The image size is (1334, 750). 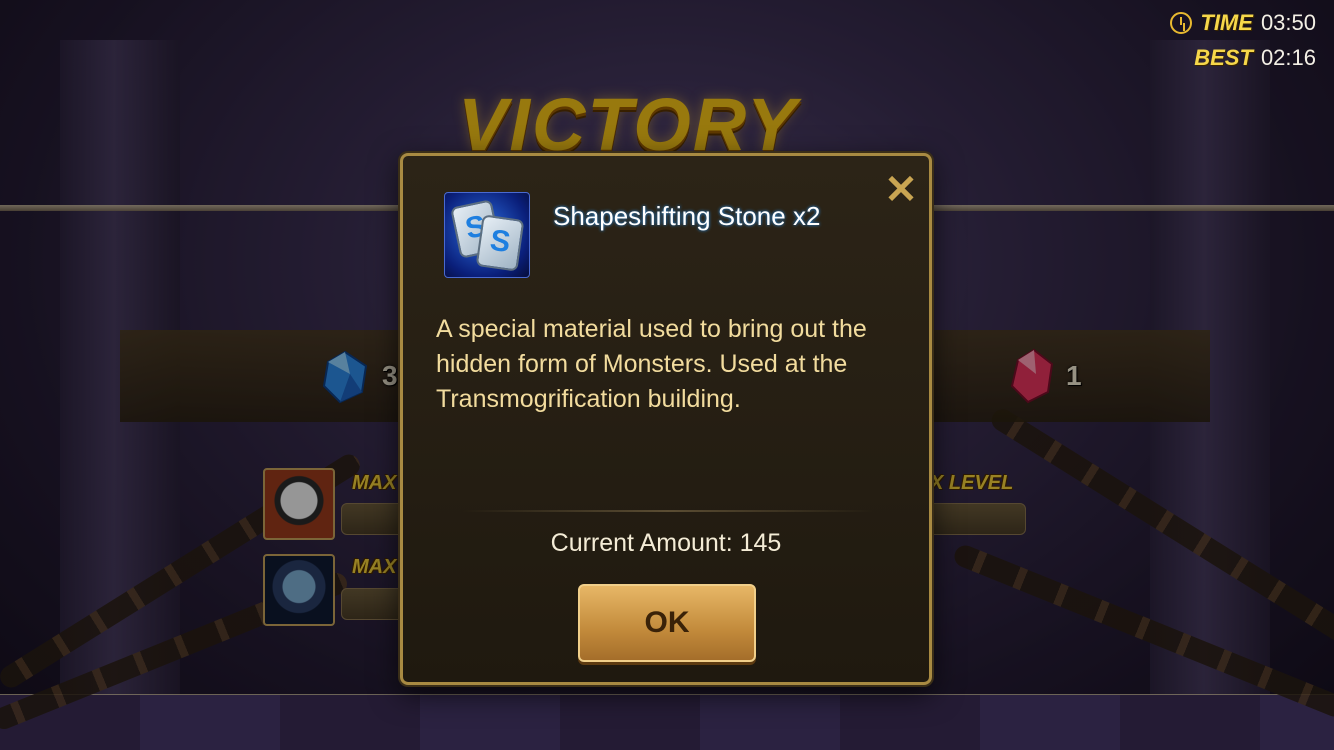 I want to click on best-value: 02:16, so click(x=1288, y=57).